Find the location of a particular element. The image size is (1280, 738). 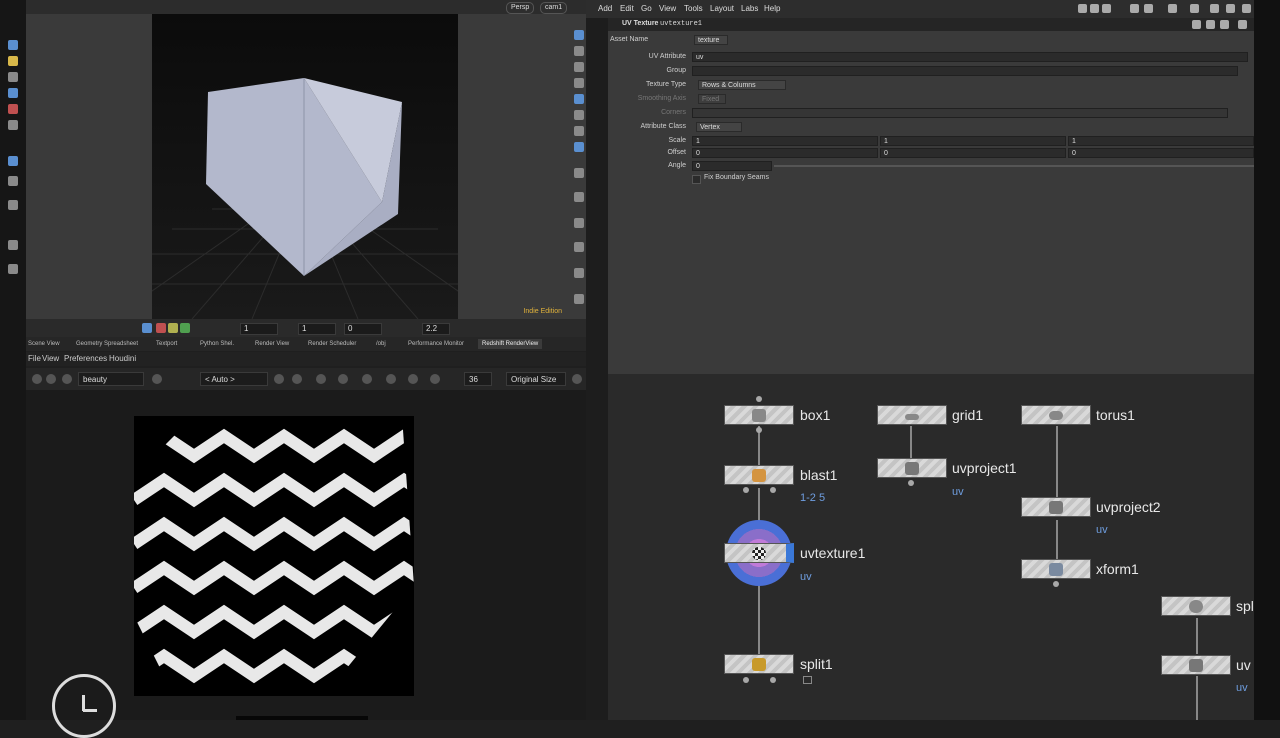

scale-x-field: 1 is located at coordinates (785, 141).